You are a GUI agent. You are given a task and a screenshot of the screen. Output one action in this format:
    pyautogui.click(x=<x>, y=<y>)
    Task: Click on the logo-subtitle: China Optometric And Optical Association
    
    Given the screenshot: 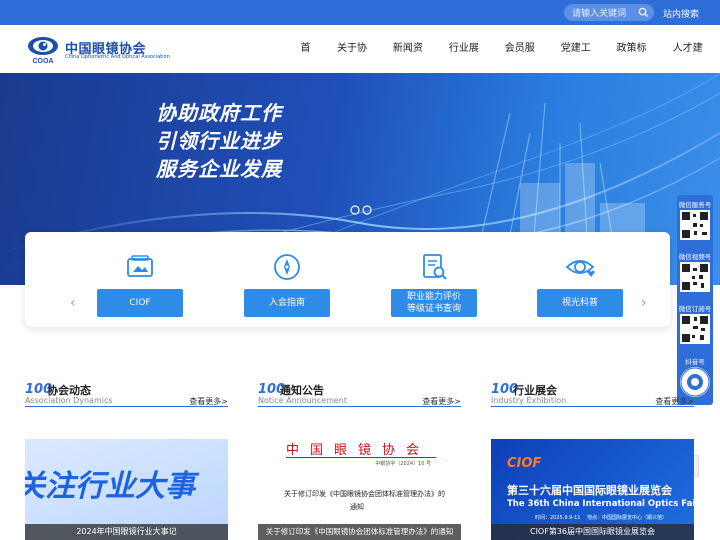 What is the action you would take?
    pyautogui.click(x=117, y=57)
    